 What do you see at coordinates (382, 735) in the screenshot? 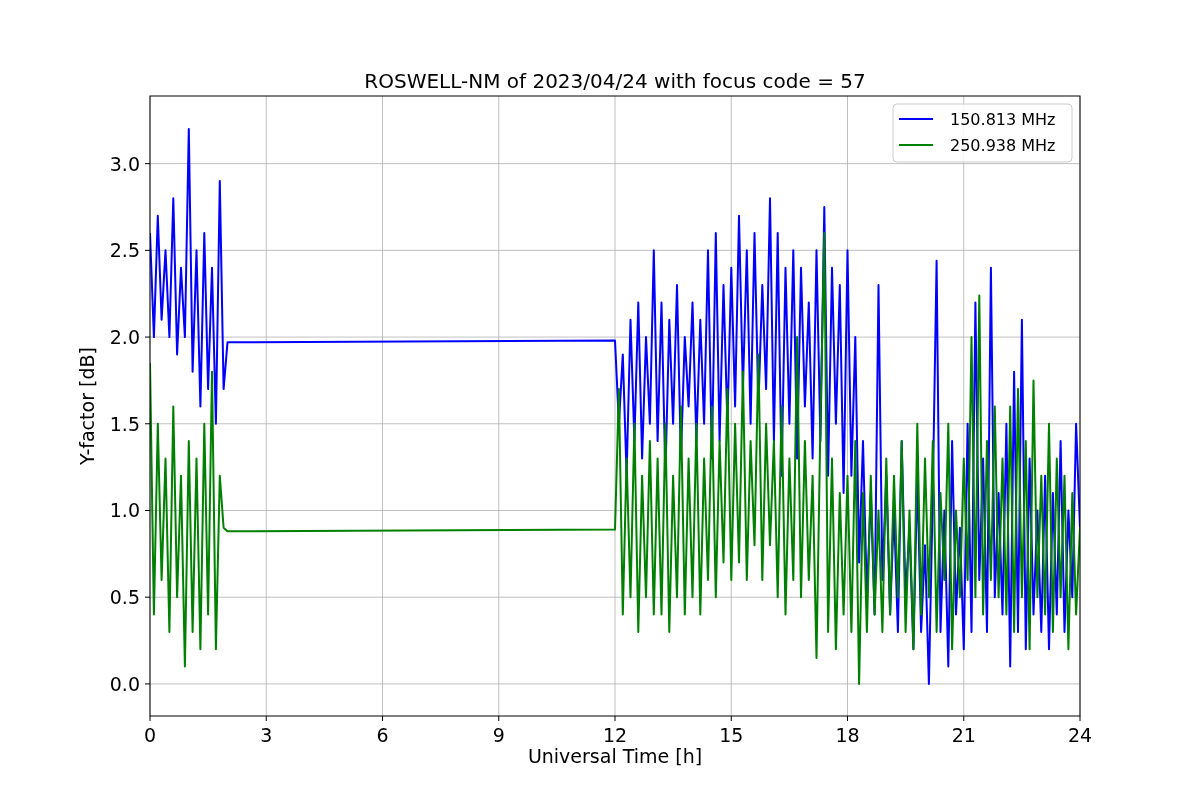
I see `tick-label: 6` at bounding box center [382, 735].